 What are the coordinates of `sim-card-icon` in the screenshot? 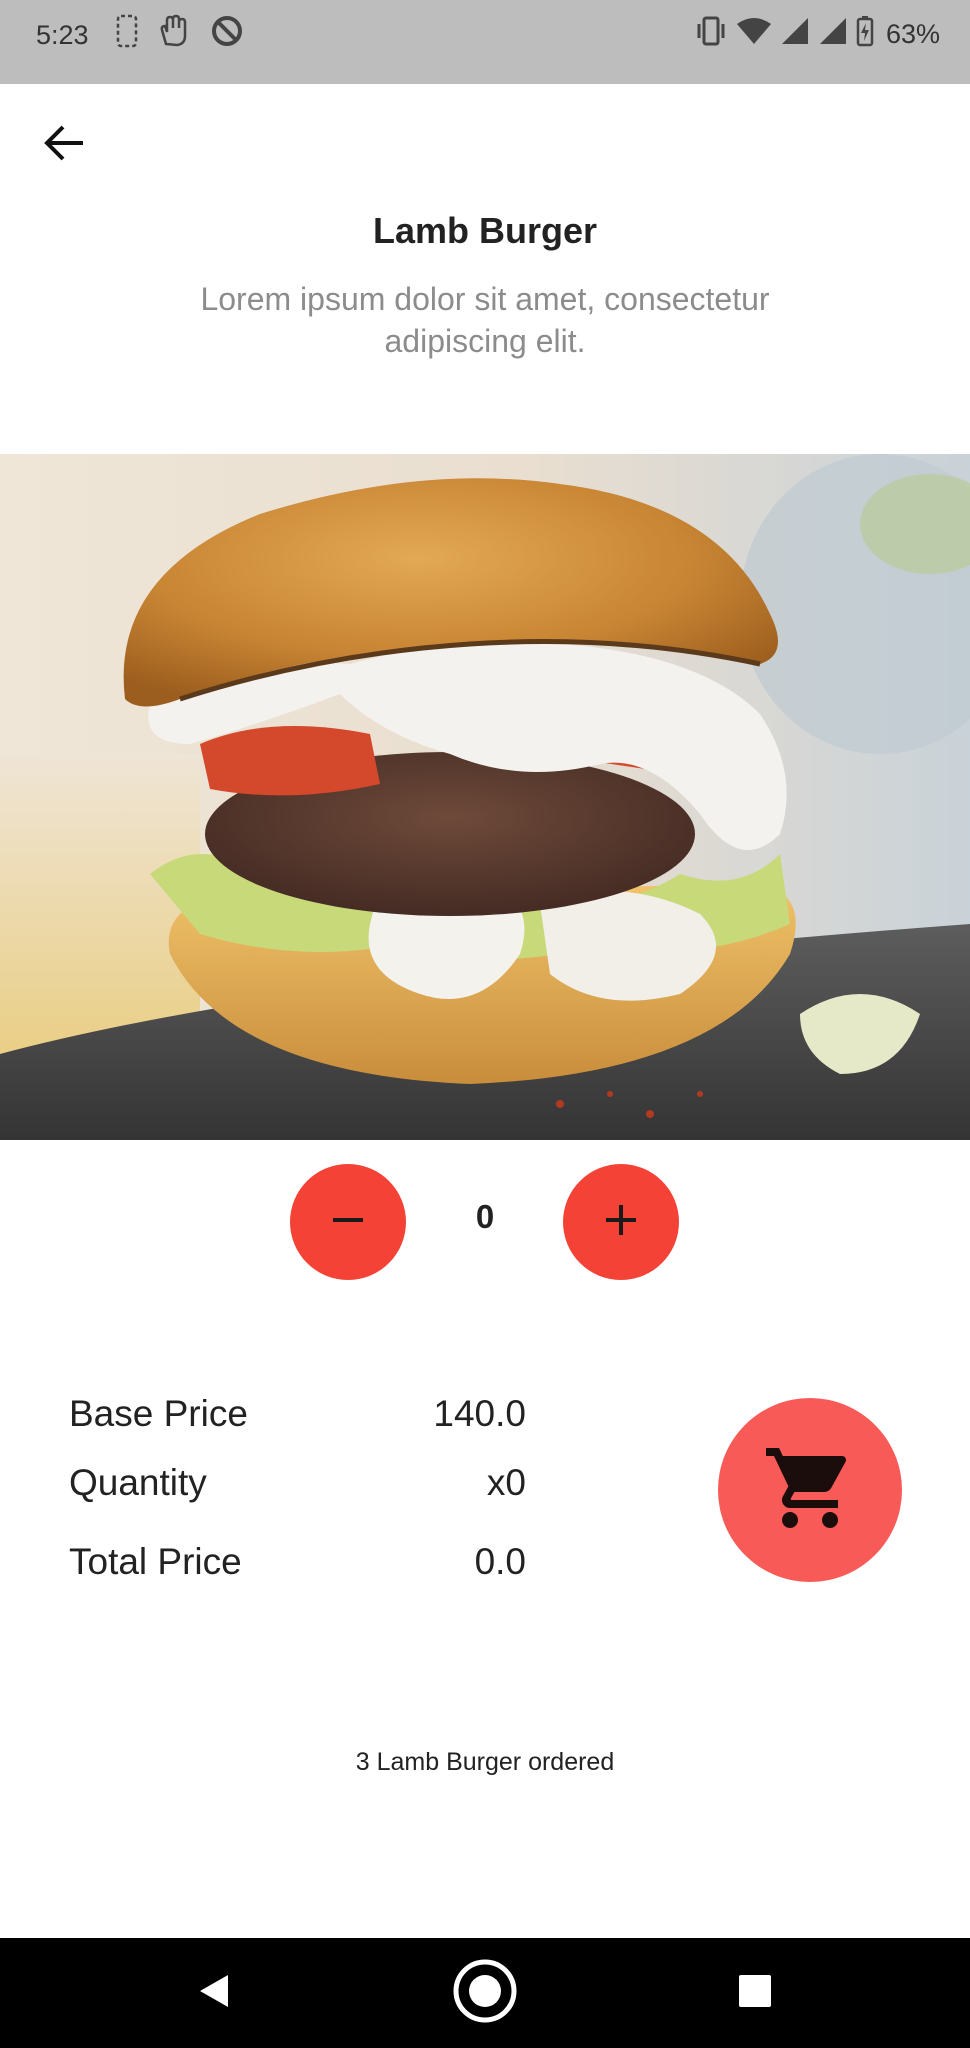 It's located at (127, 34).